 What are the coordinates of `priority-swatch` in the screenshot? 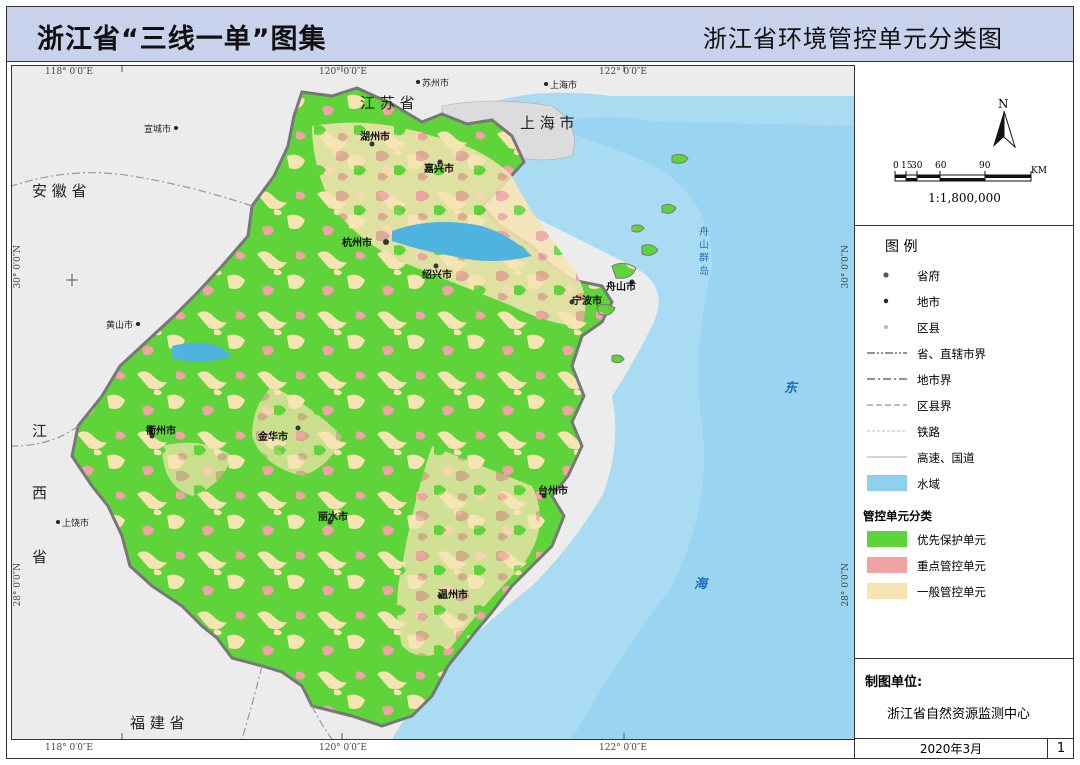 It's located at (887, 539).